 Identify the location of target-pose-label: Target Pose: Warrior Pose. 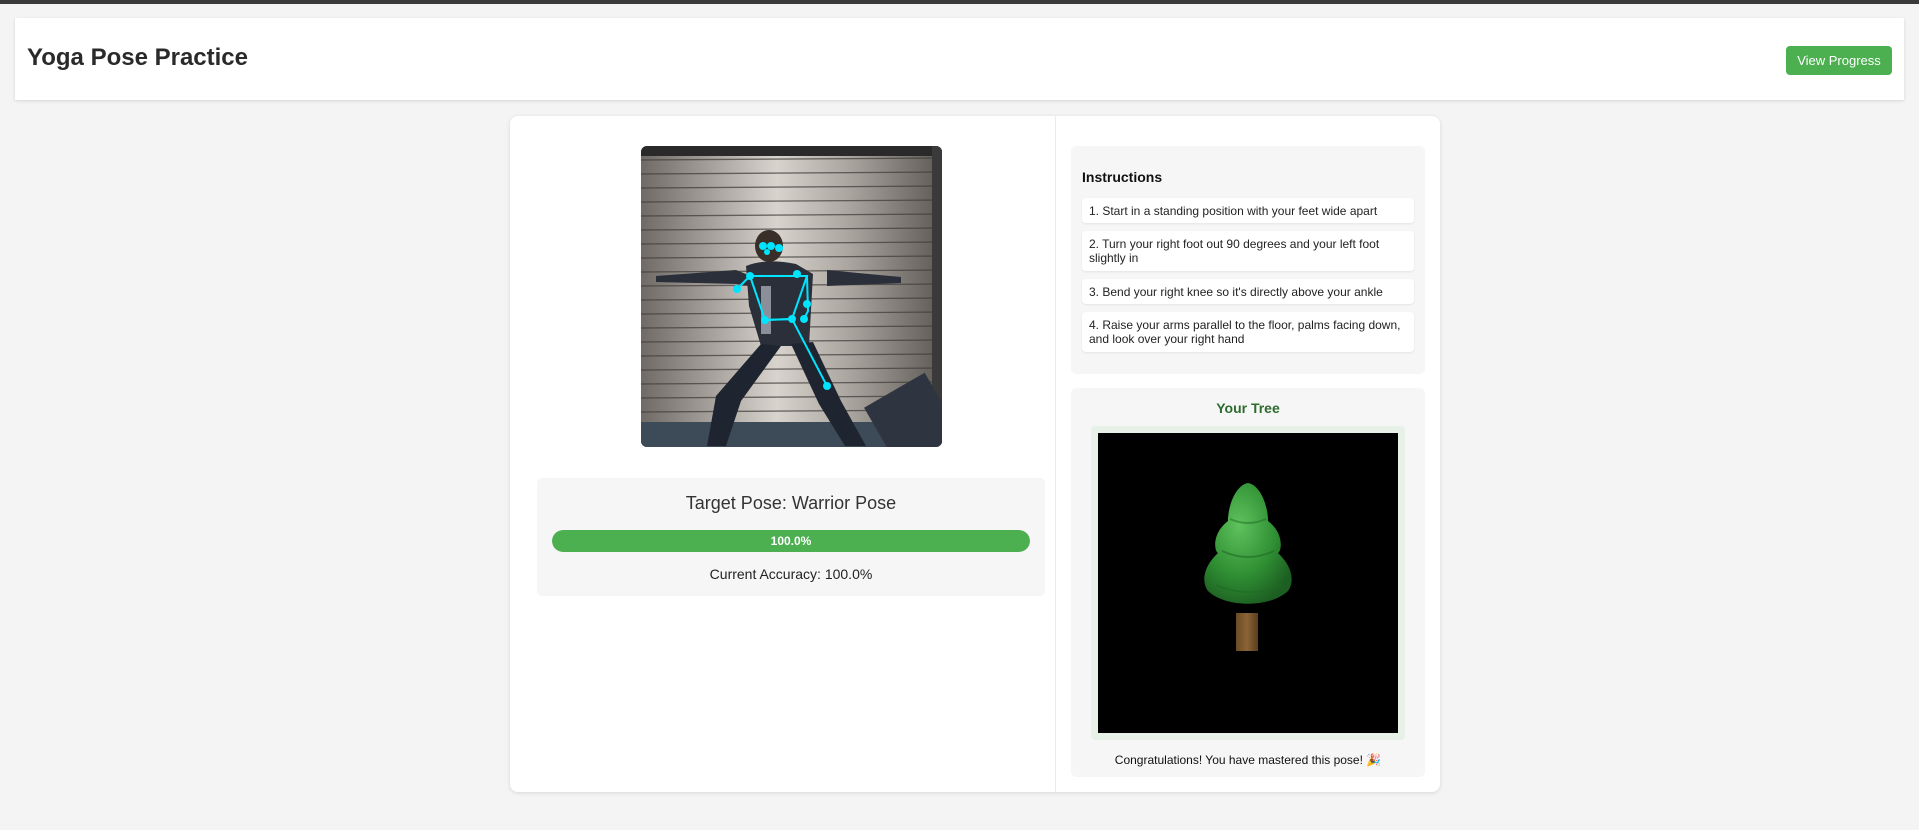
(791, 503).